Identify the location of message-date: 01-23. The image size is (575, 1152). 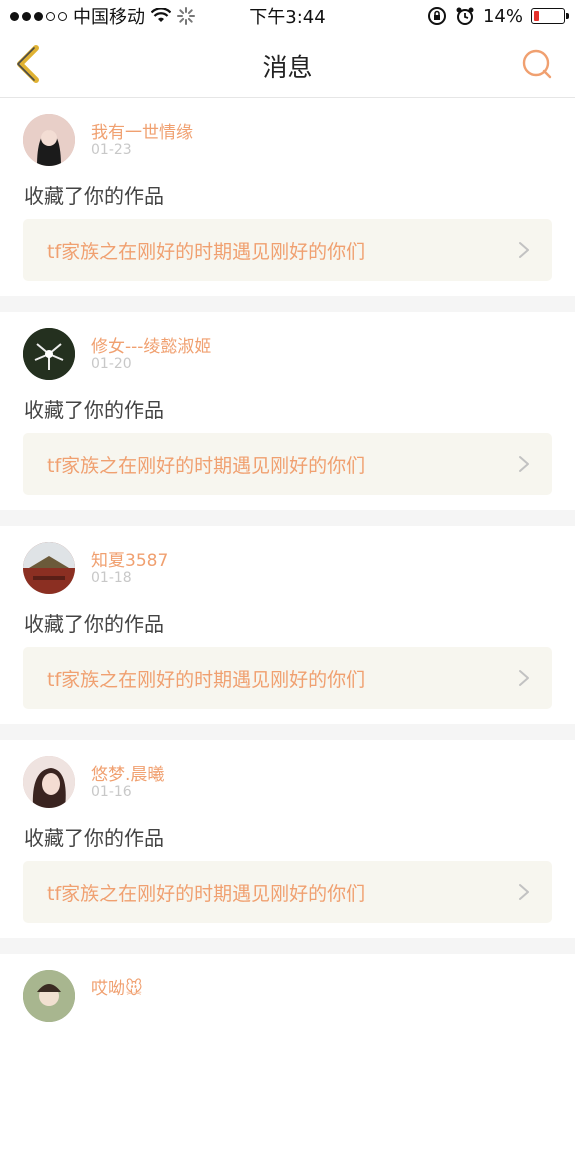
(111, 150).